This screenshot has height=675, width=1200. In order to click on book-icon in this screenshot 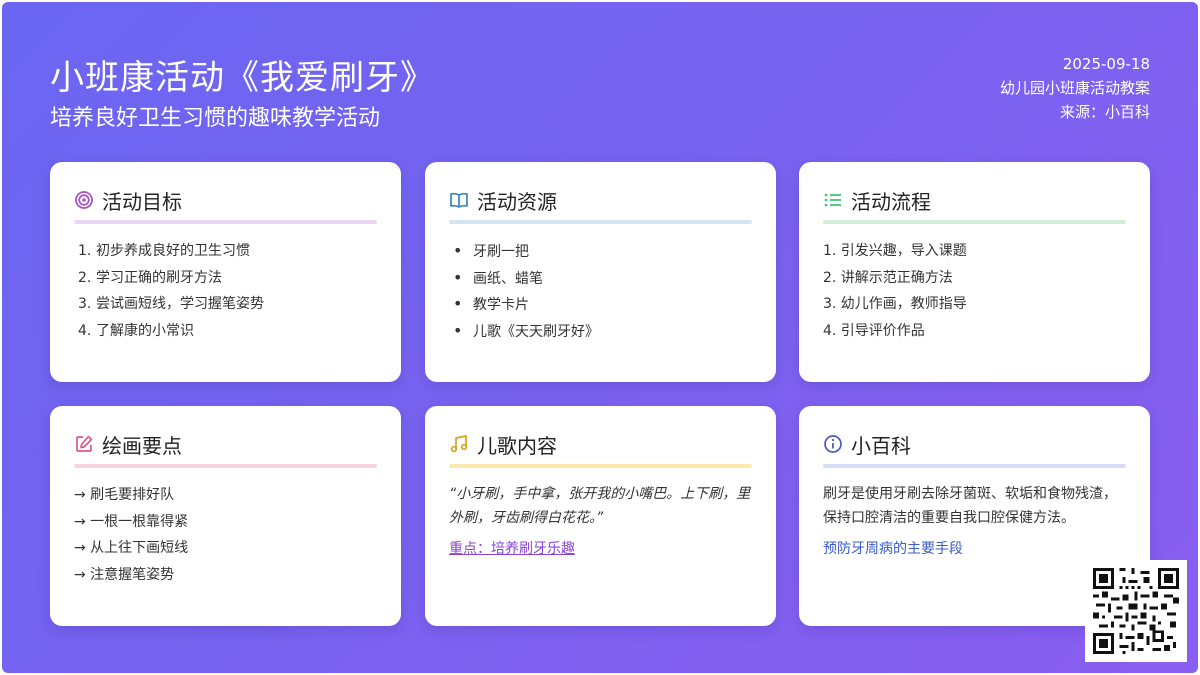, I will do `click(459, 200)`.